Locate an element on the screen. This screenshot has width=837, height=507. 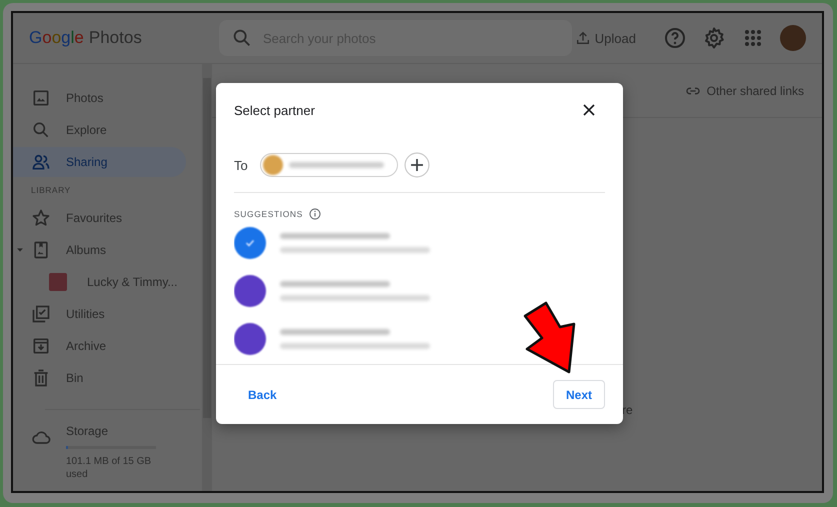
storage-label: Storage is located at coordinates (88, 431).